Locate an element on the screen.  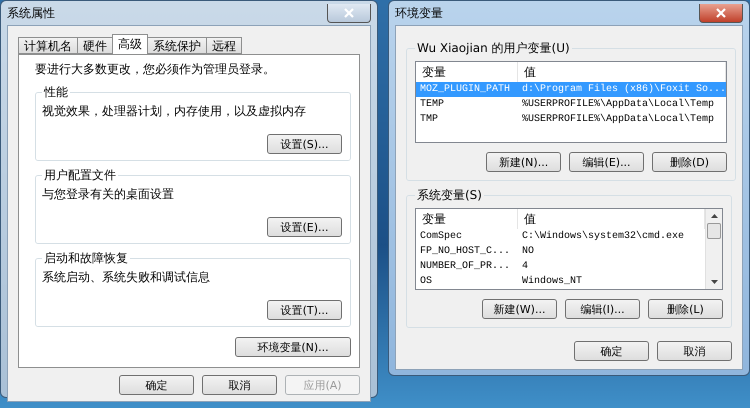
variable-name: OS is located at coordinates (426, 282).